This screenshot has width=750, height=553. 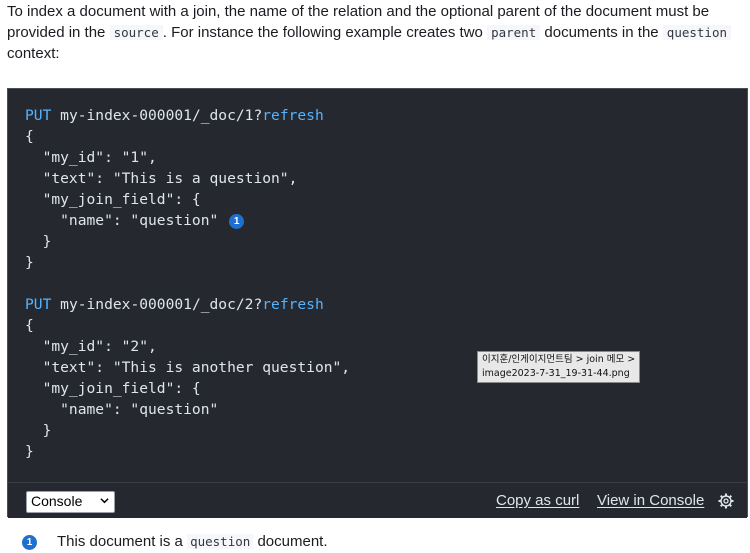 I want to click on code-line: "my_id": "2",, so click(x=91, y=346).